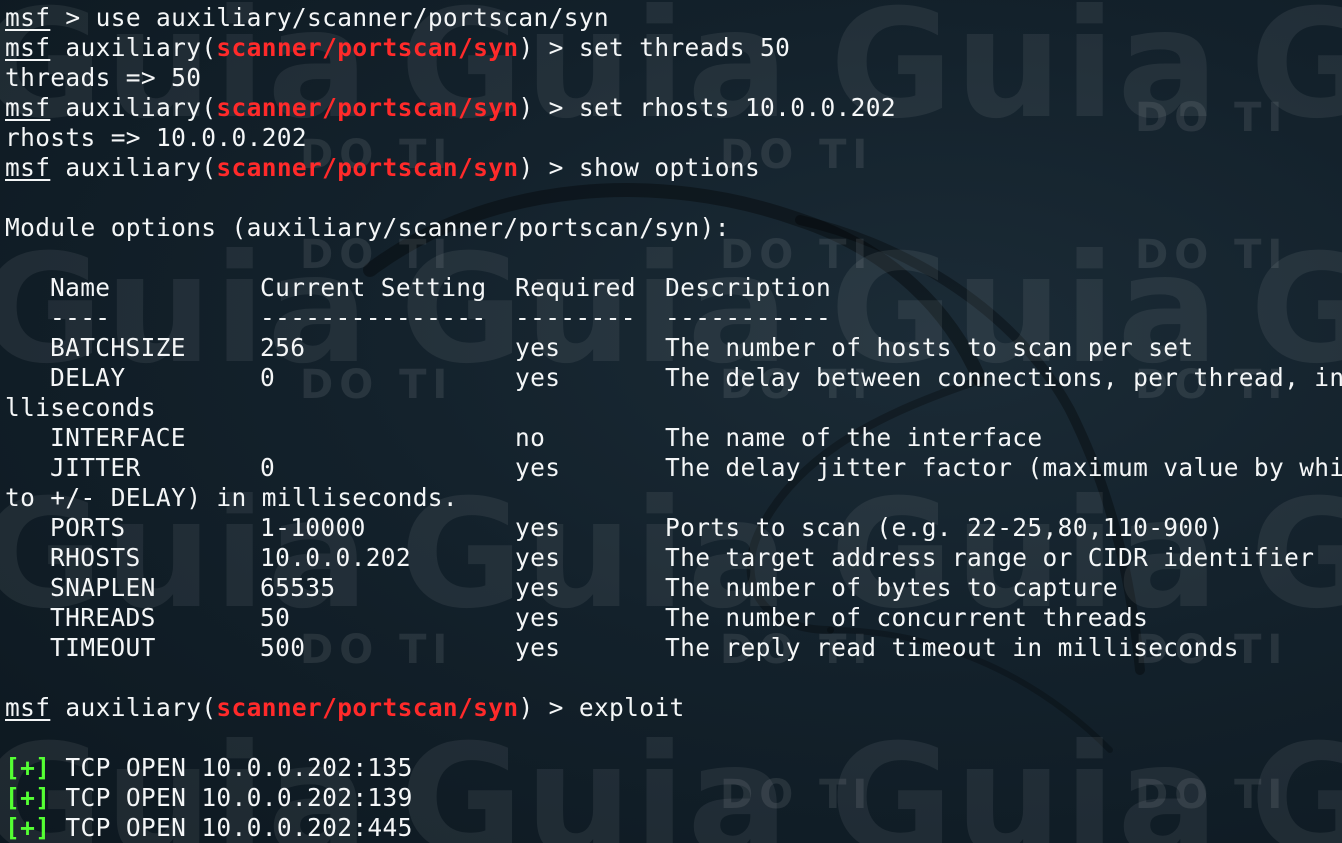  I want to click on cmd-show-options: show options, so click(669, 167).